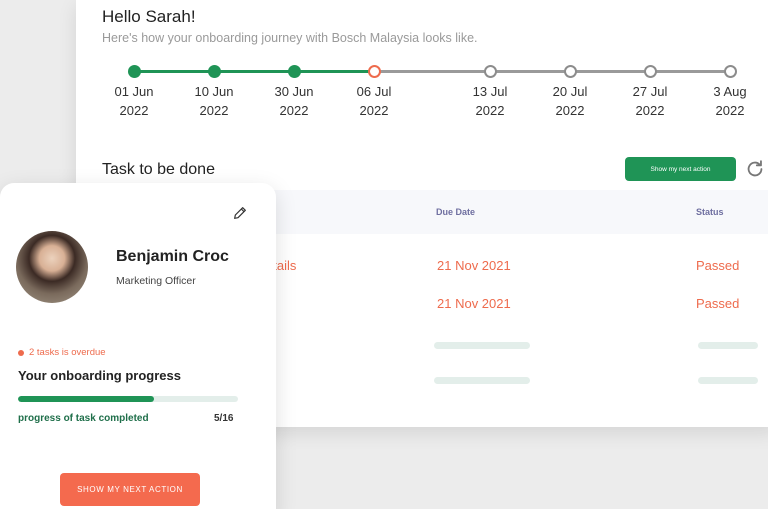 The image size is (768, 509). What do you see at coordinates (240, 213) in the screenshot?
I see `pencil-icon` at bounding box center [240, 213].